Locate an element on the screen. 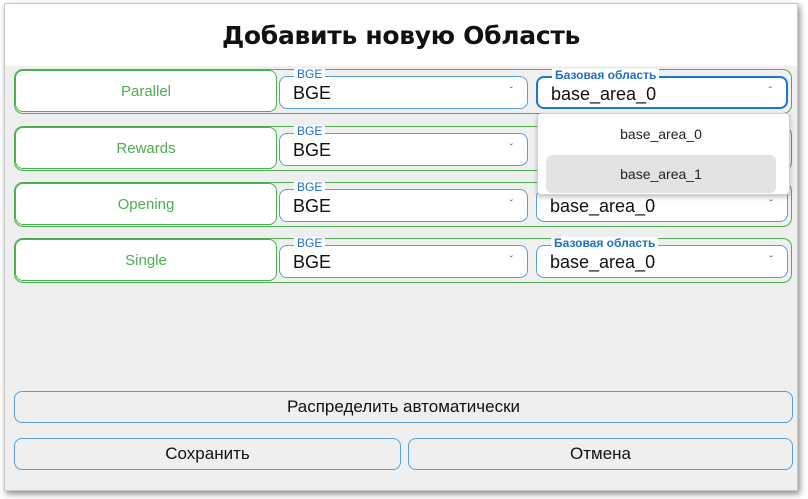  save-button: Сохранить is located at coordinates (207, 454).